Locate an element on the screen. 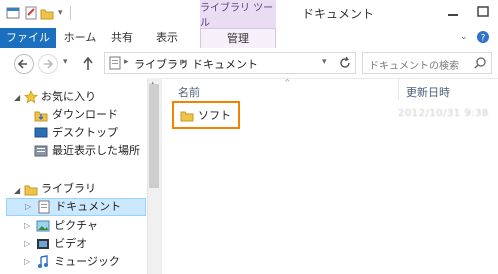 The width and height of the screenshot is (498, 274). qat-properties-icon is located at coordinates (31, 14).